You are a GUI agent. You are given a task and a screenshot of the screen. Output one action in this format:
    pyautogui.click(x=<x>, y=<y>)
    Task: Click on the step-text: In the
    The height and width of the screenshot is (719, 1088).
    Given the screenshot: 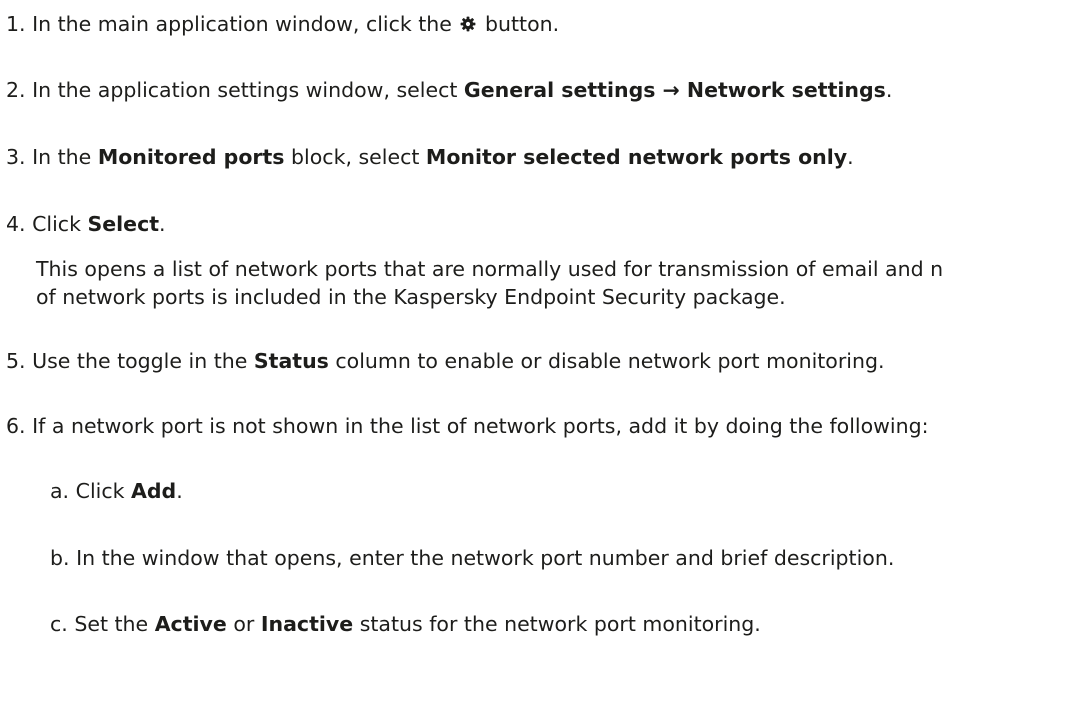 What is the action you would take?
    pyautogui.click(x=62, y=157)
    